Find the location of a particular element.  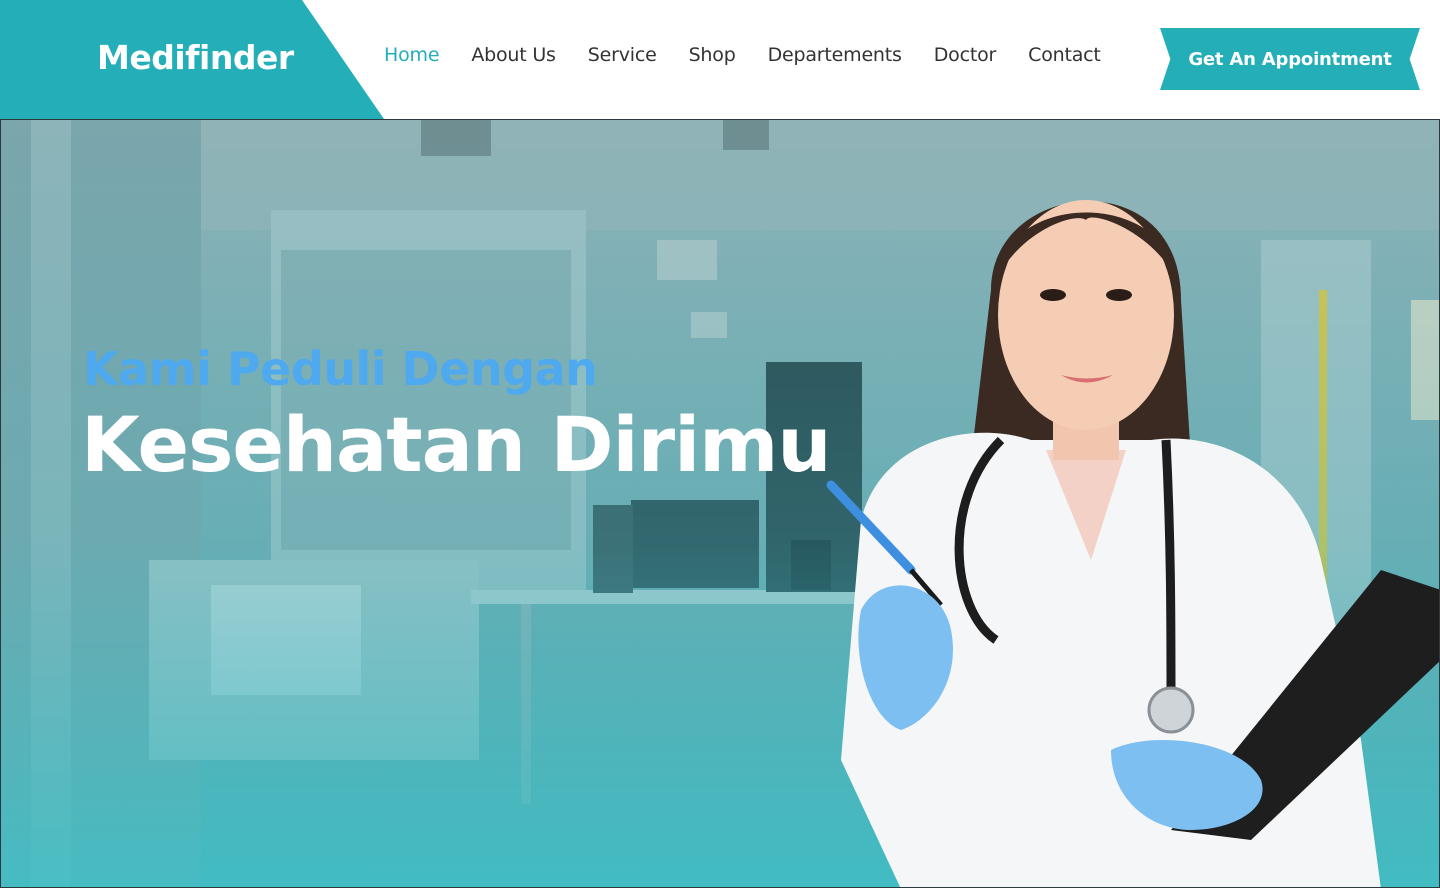

nav-item-departements: Departements is located at coordinates (835, 59).